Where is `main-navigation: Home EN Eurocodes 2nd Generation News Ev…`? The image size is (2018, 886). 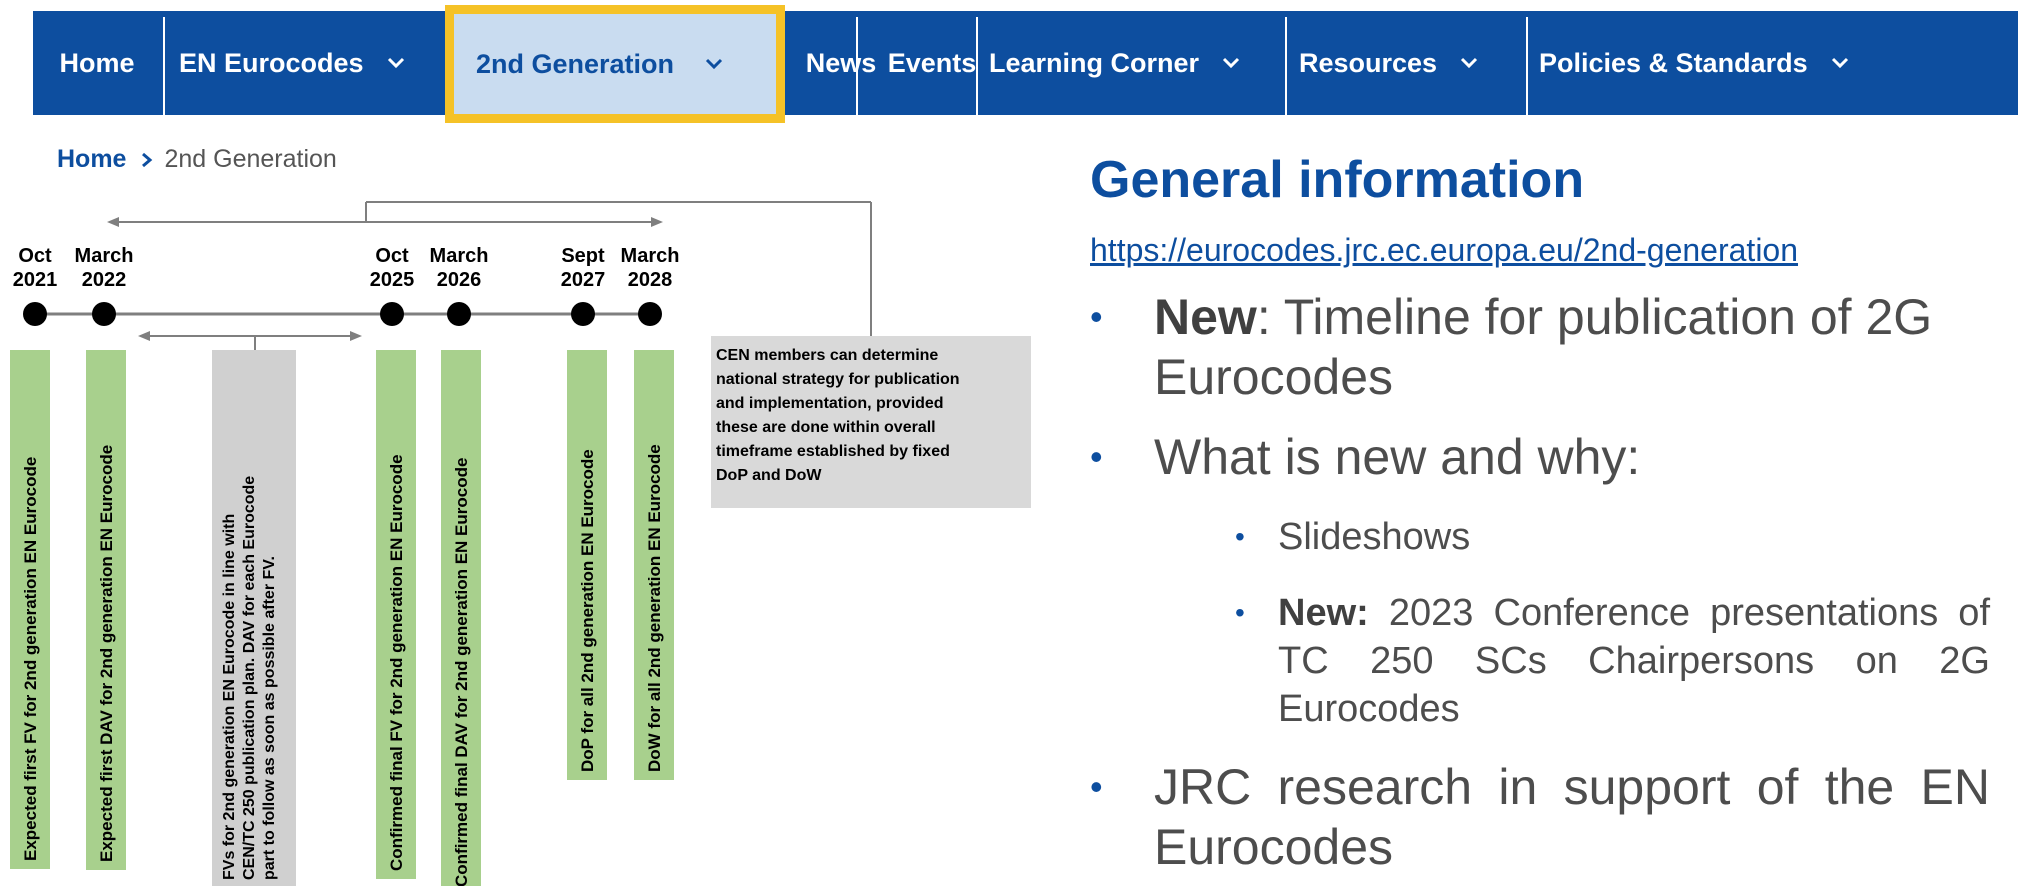
main-navigation: Home EN Eurocodes 2nd Generation News Ev… is located at coordinates (1025, 64).